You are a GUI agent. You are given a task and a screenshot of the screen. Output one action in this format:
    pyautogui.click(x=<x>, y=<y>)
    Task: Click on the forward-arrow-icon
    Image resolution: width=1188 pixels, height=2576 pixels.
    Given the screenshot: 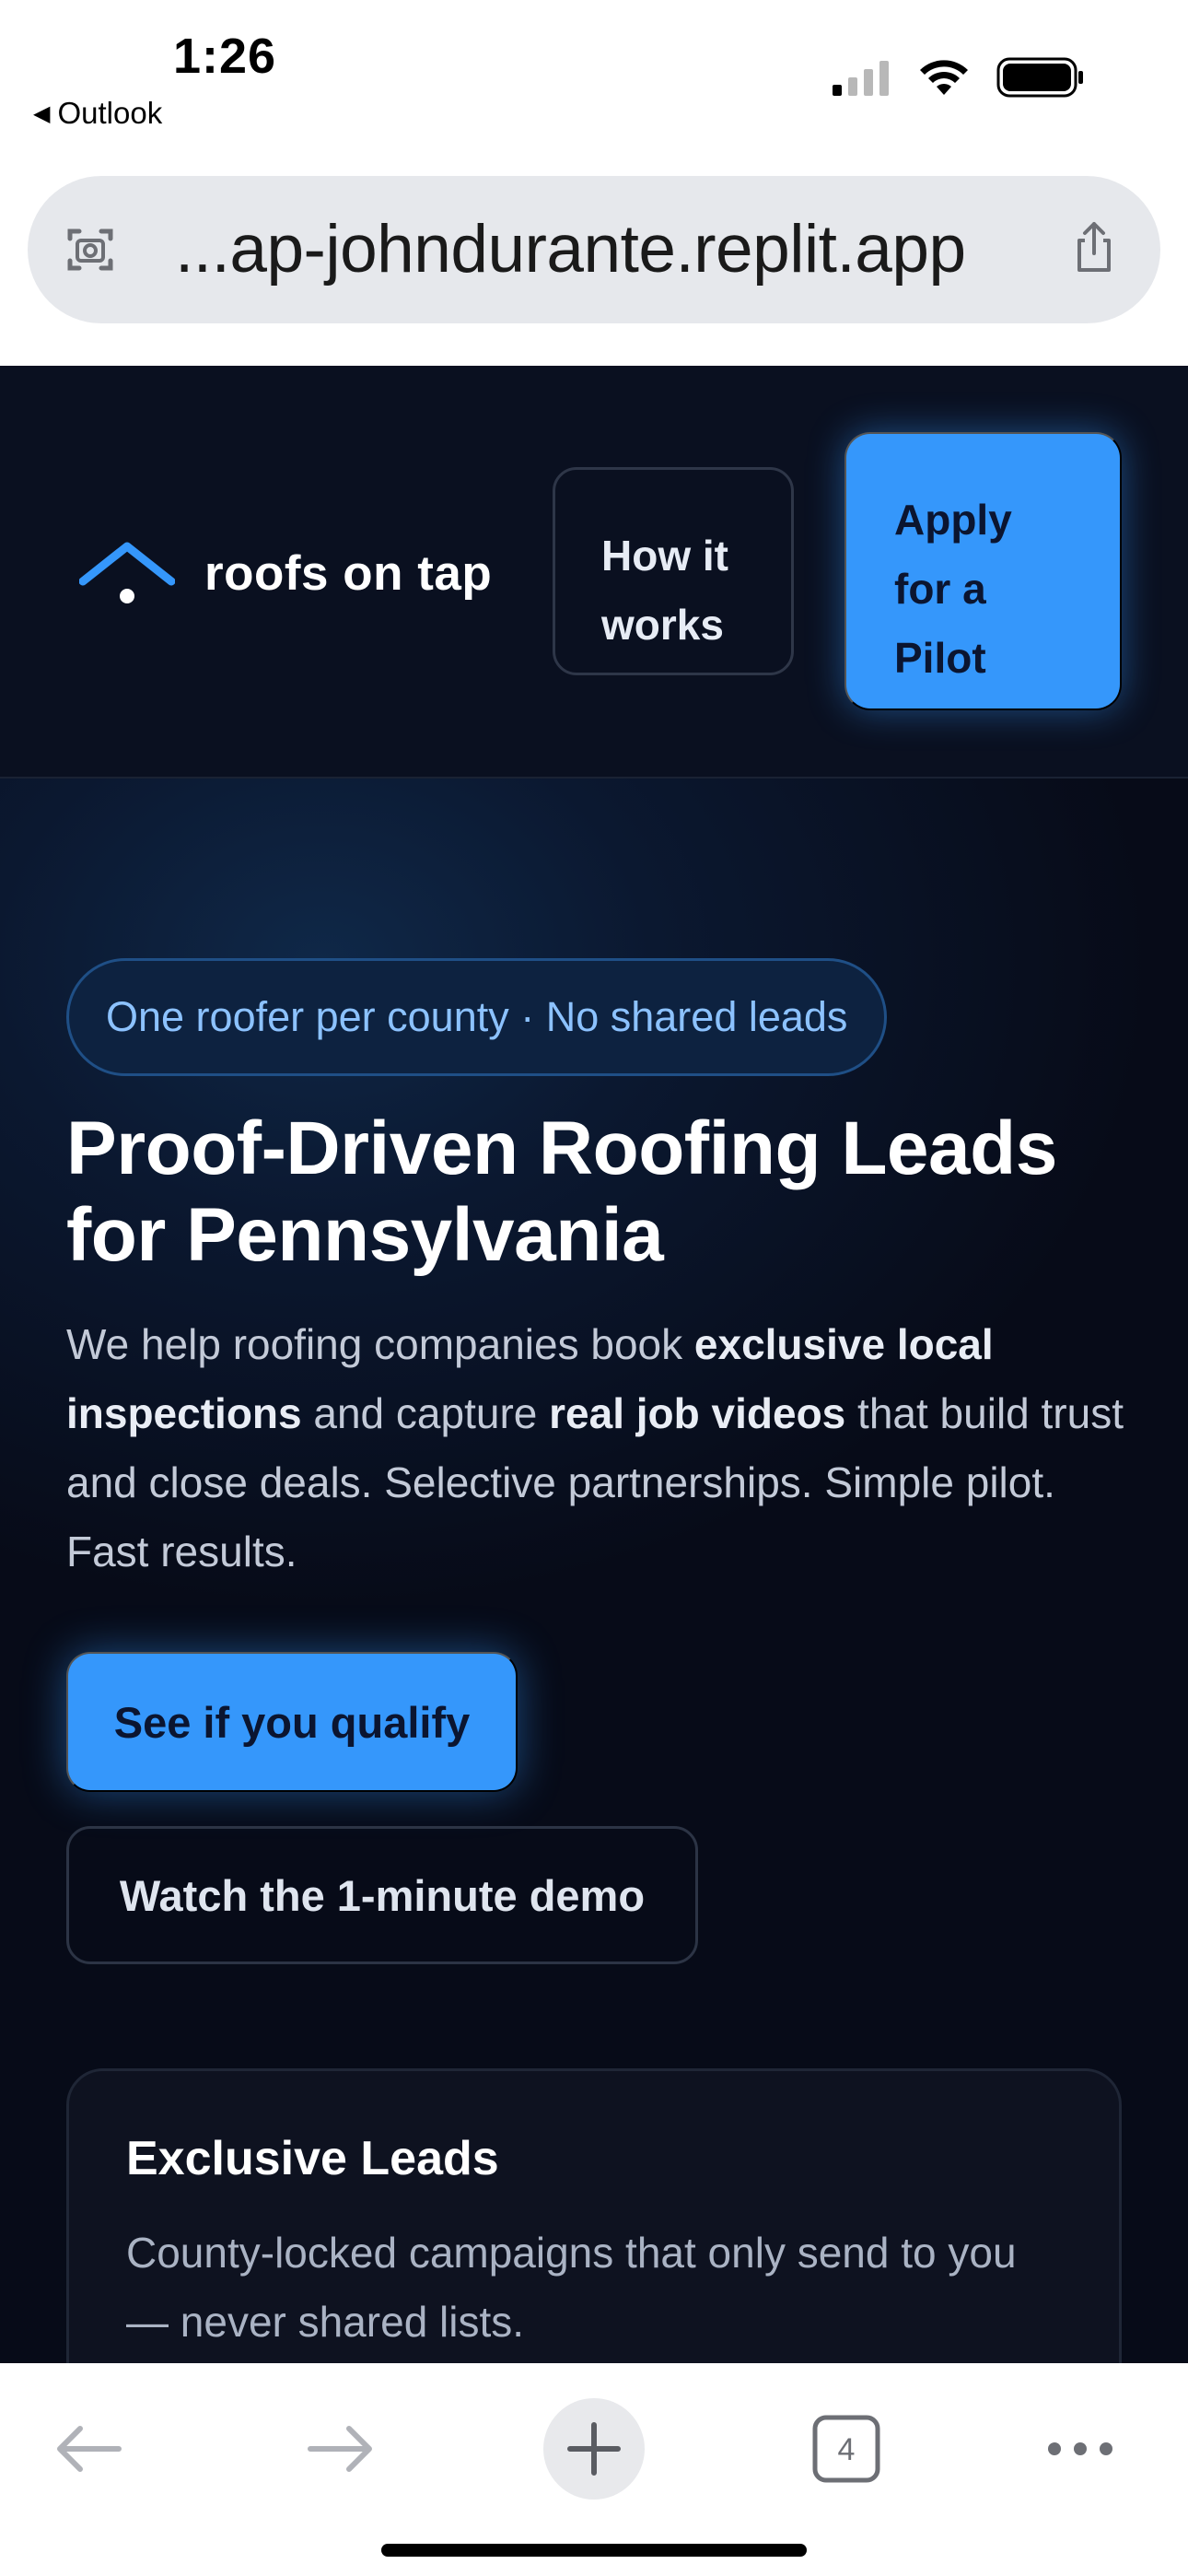 What is the action you would take?
    pyautogui.click(x=341, y=2449)
    